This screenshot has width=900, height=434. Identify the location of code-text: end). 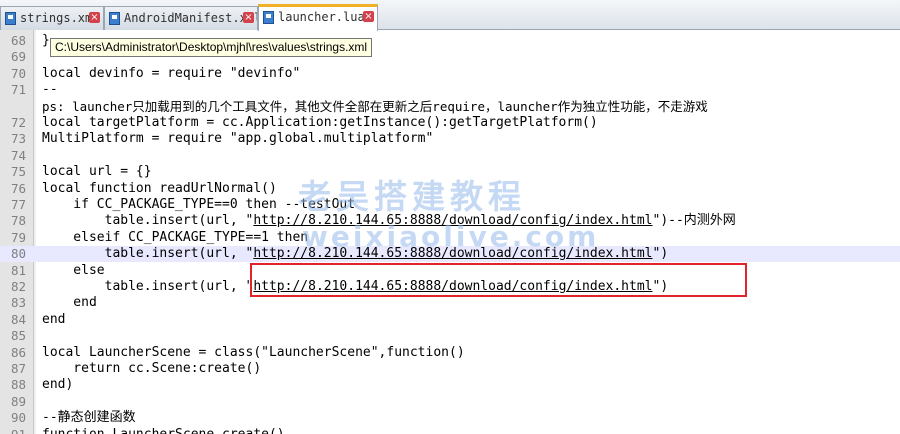
(57, 385).